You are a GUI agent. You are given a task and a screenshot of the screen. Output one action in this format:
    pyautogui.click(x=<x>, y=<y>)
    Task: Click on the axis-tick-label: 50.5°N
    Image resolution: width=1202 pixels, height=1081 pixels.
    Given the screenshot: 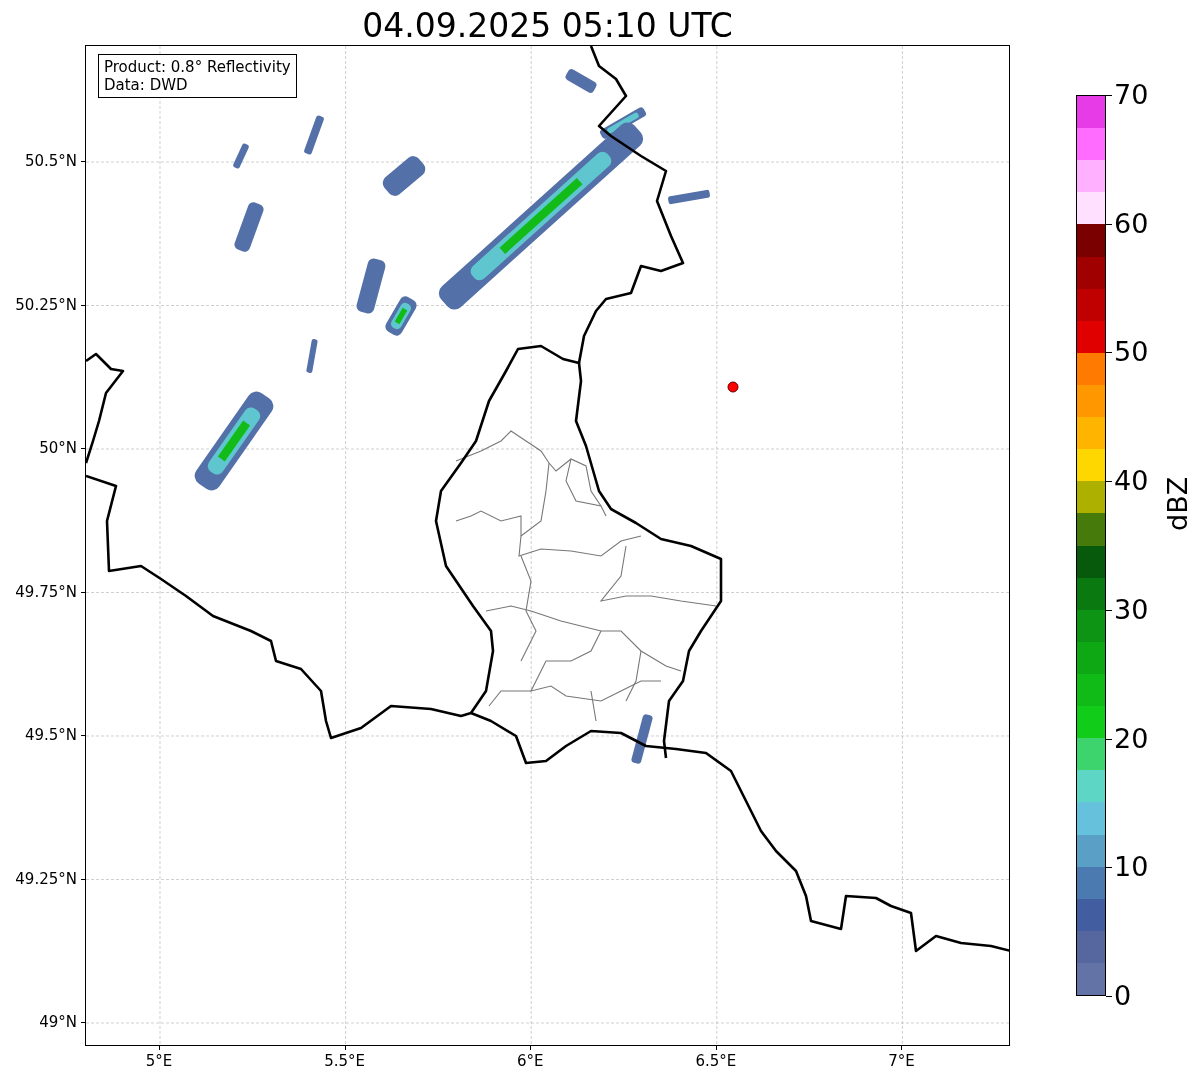 What is the action you would take?
    pyautogui.click(x=50, y=161)
    